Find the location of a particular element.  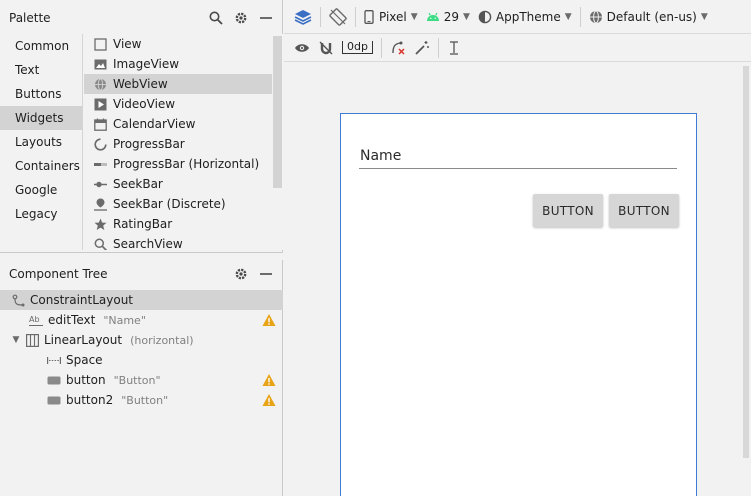

palette-item-progressbar: ProgressBar is located at coordinates (178, 144).